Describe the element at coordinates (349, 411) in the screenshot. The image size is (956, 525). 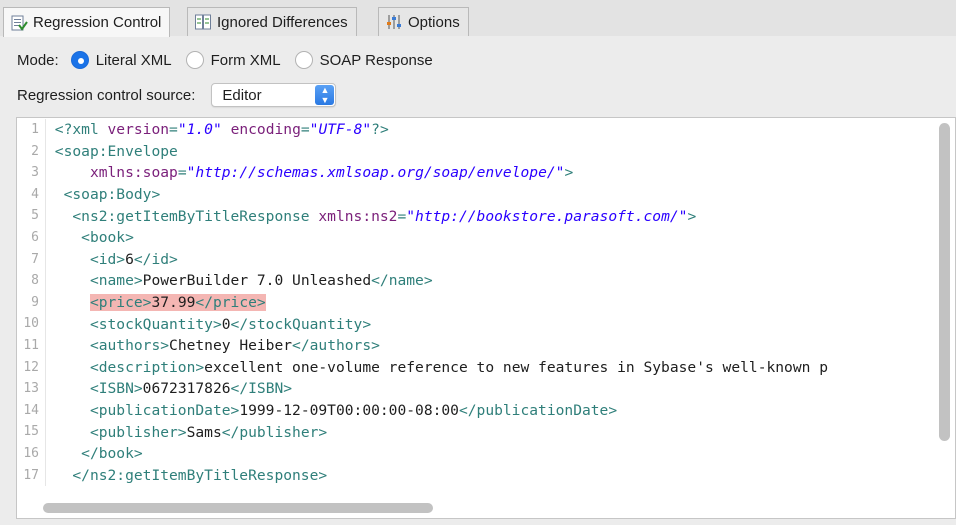
I see `code-token: 1999-12-09T00:00:00-08:00` at that location.